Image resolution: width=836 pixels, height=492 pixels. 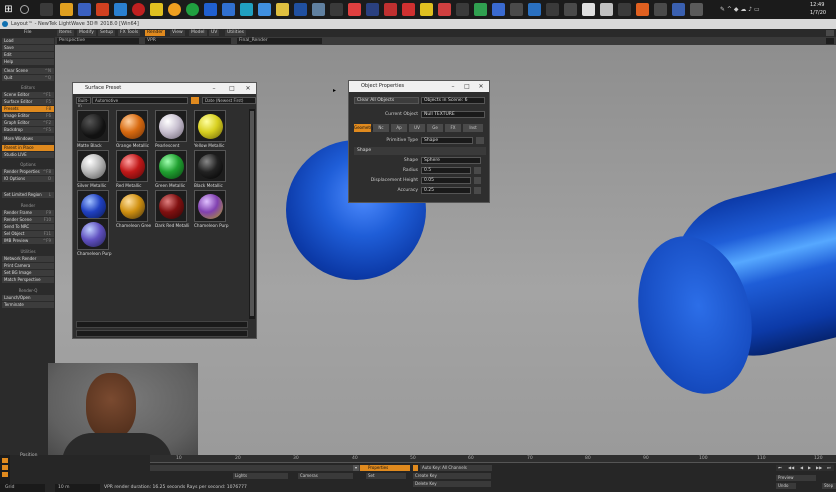 I want to click on opera-icon, so click(x=138, y=9).